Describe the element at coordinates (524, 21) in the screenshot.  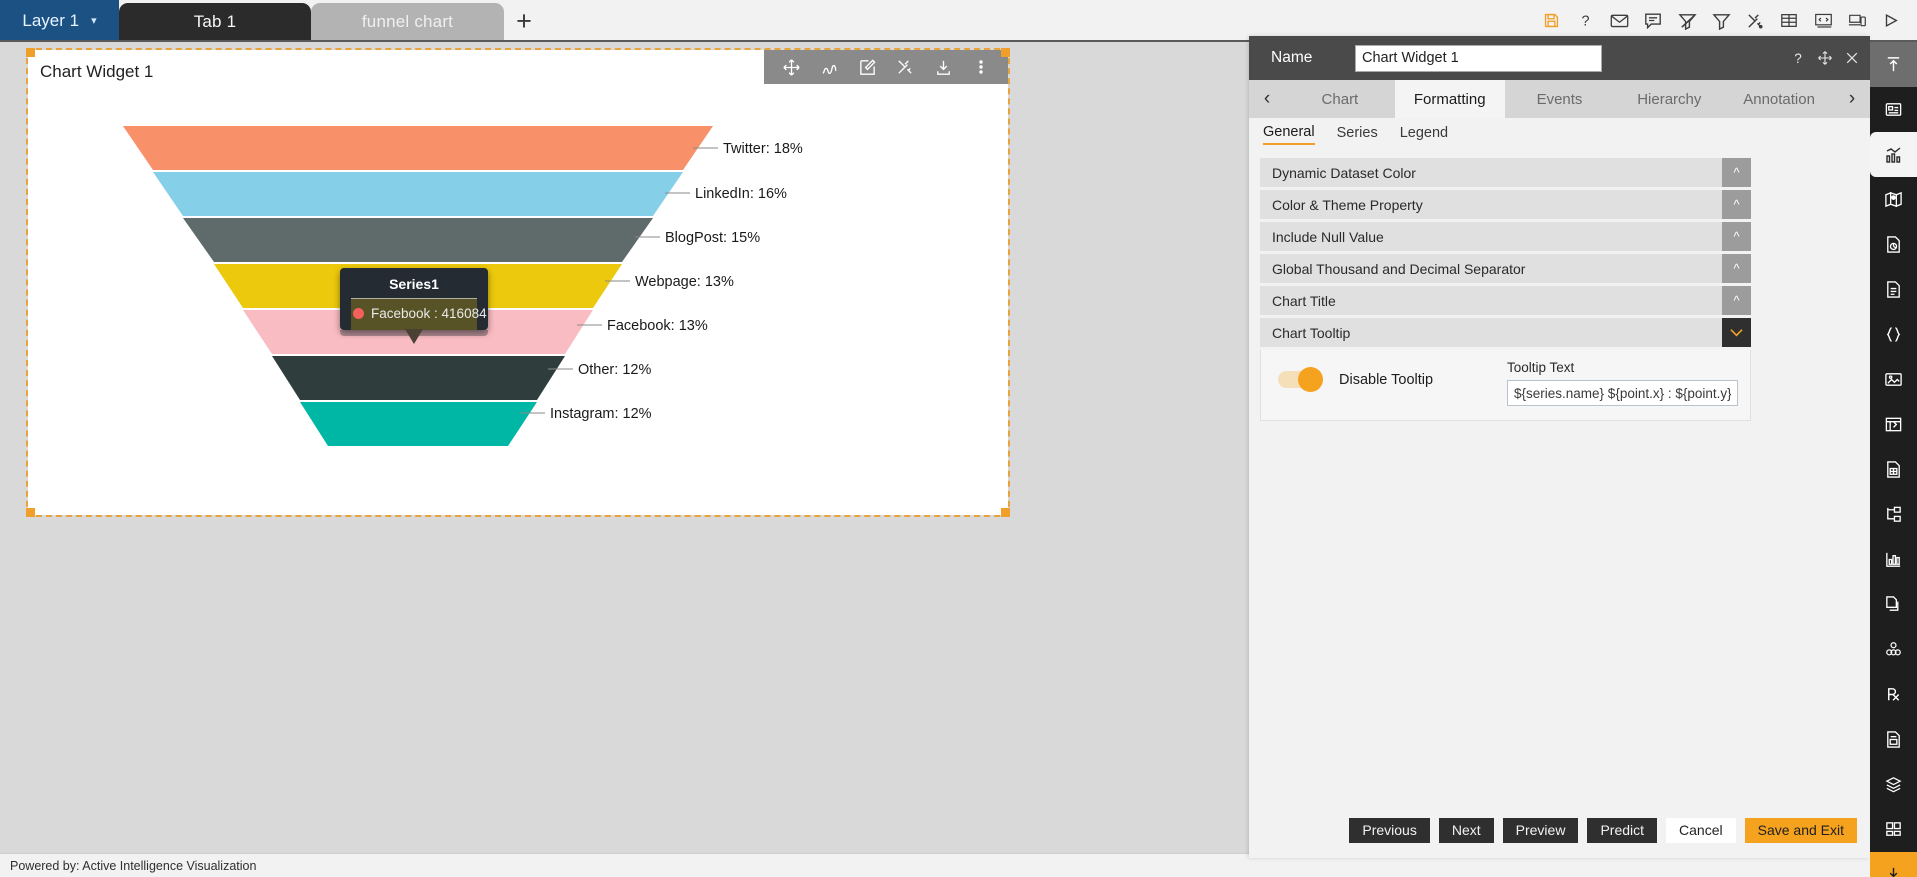
I see `add-tab-button: +` at that location.